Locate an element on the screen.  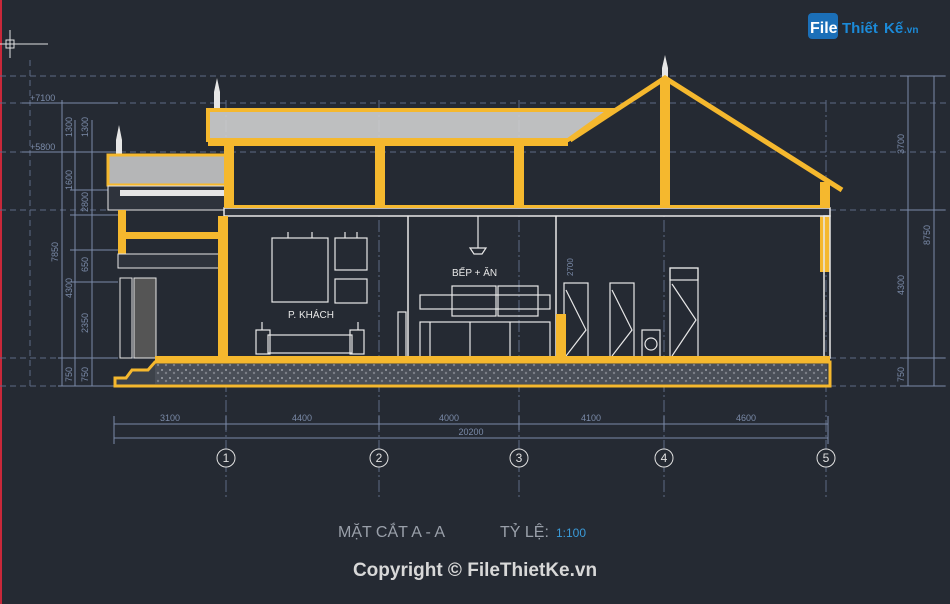
svg-text: 650 is located at coordinates (85, 264).